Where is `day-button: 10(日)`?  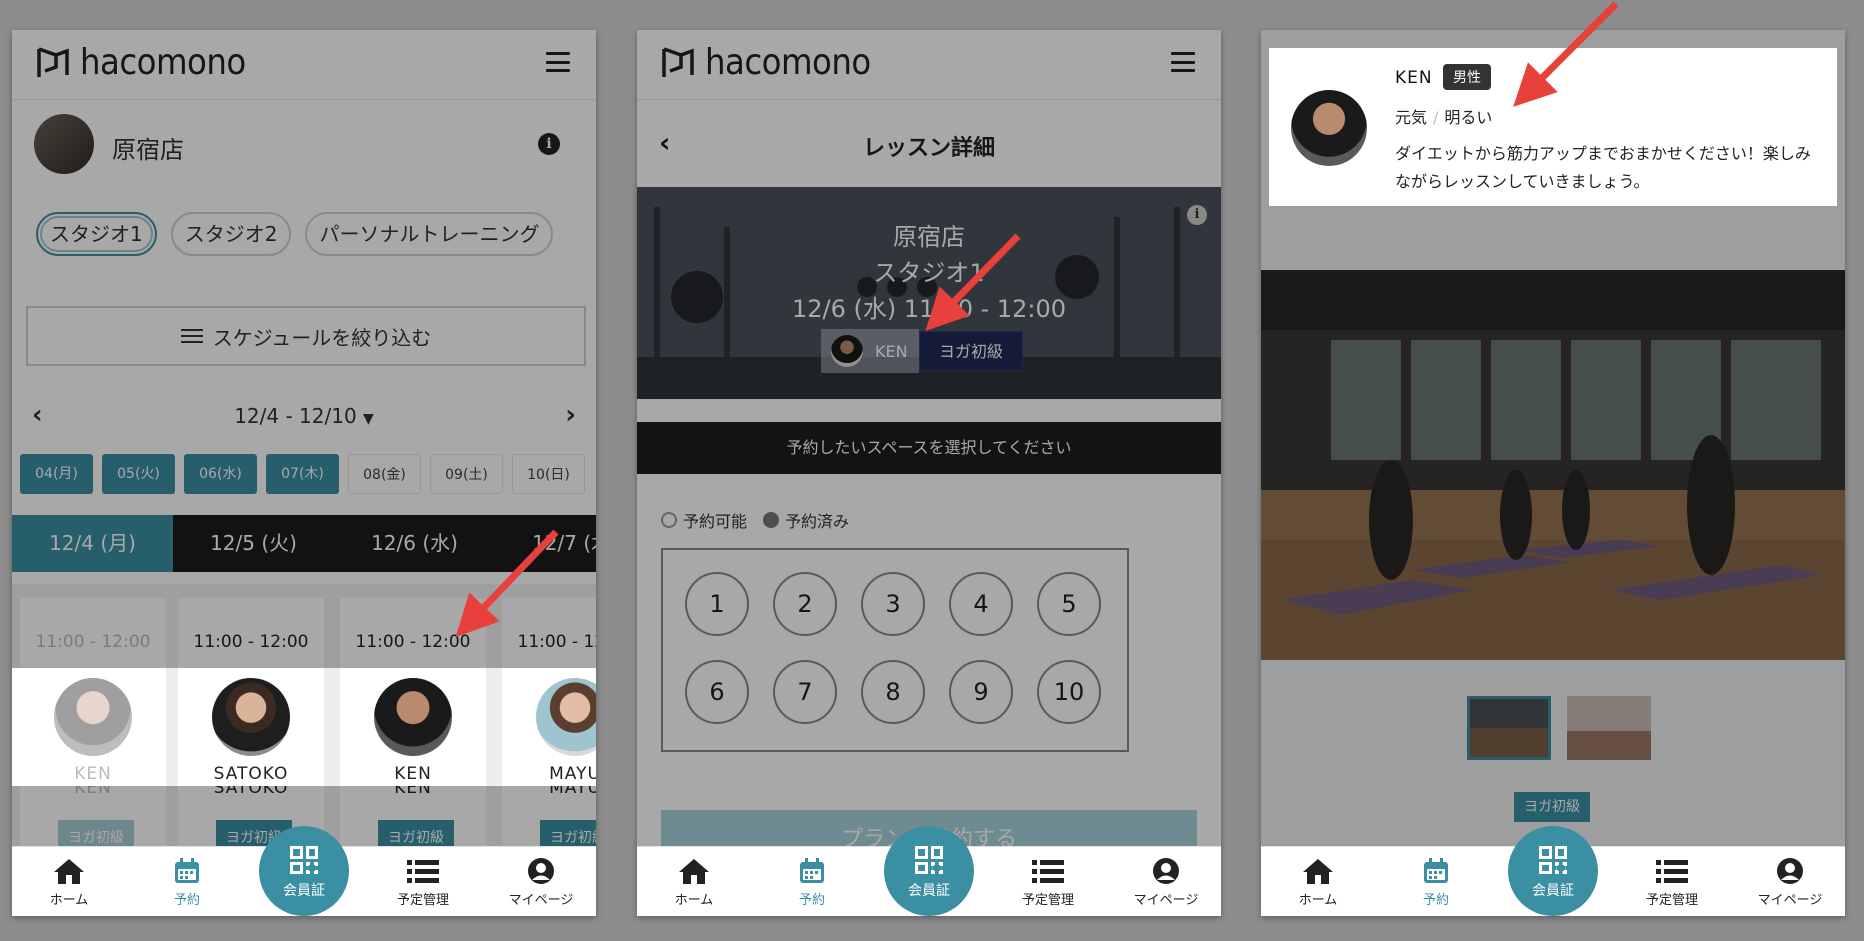 day-button: 10(日) is located at coordinates (548, 474).